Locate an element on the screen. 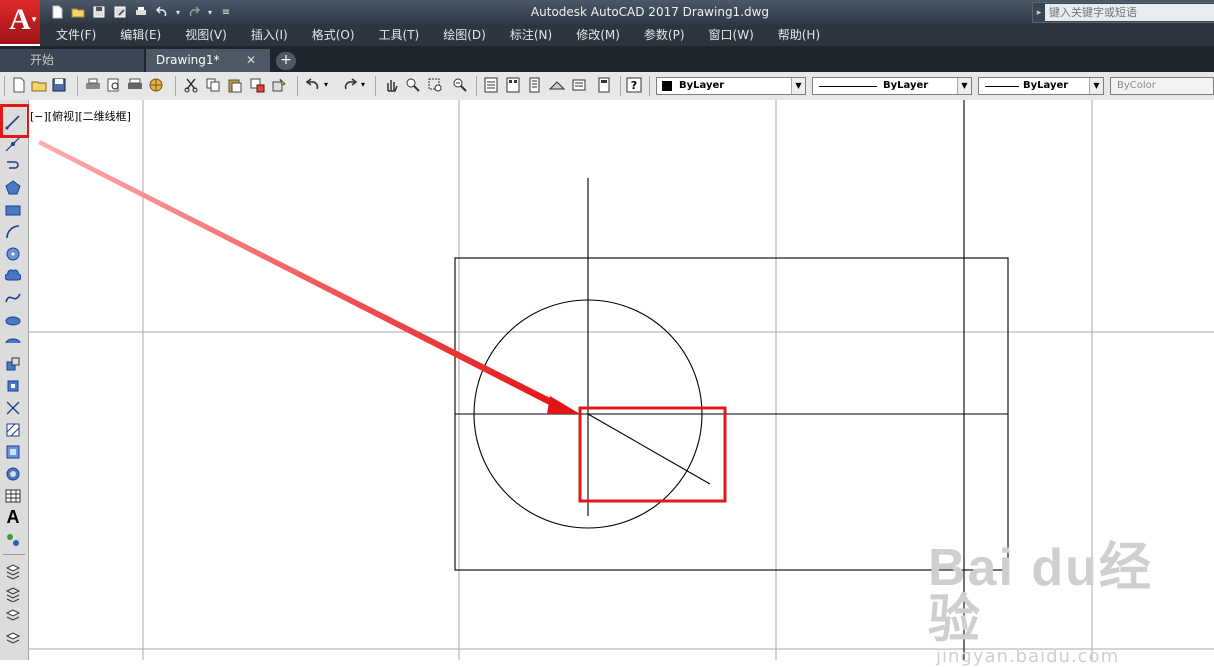 The width and height of the screenshot is (1214, 667). zoom-window-icon is located at coordinates (435, 85).